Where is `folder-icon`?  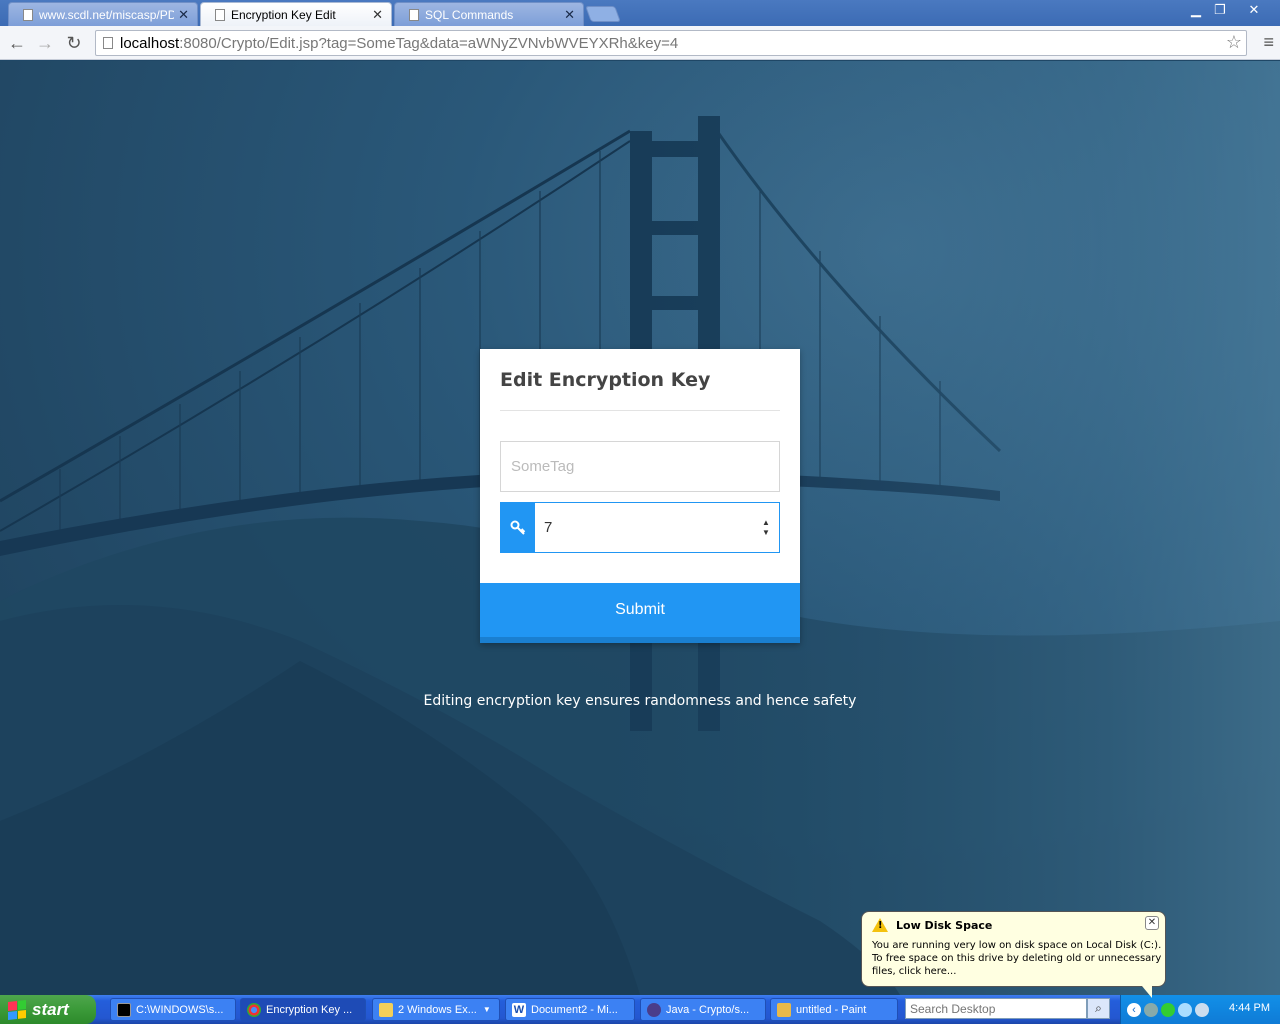 folder-icon is located at coordinates (386, 1009).